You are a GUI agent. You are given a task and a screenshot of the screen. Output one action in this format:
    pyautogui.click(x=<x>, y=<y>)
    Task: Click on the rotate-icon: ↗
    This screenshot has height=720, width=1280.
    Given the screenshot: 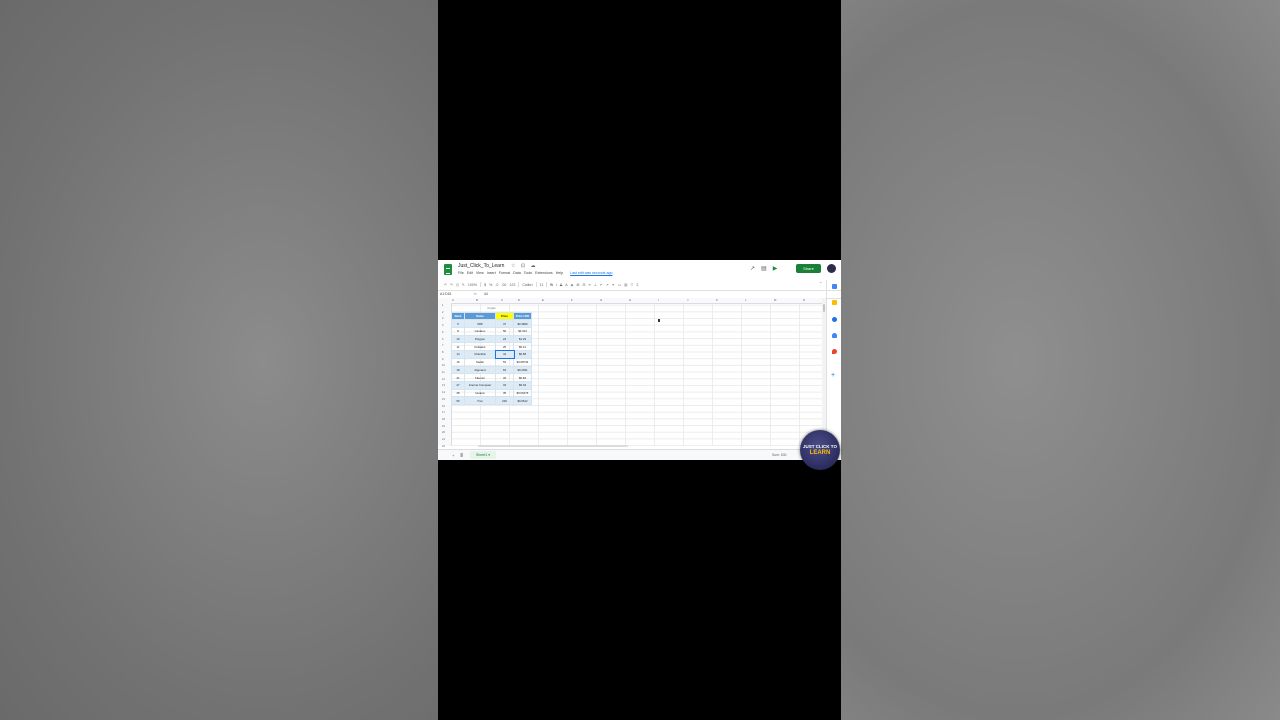 What is the action you would take?
    pyautogui.click(x=607, y=285)
    